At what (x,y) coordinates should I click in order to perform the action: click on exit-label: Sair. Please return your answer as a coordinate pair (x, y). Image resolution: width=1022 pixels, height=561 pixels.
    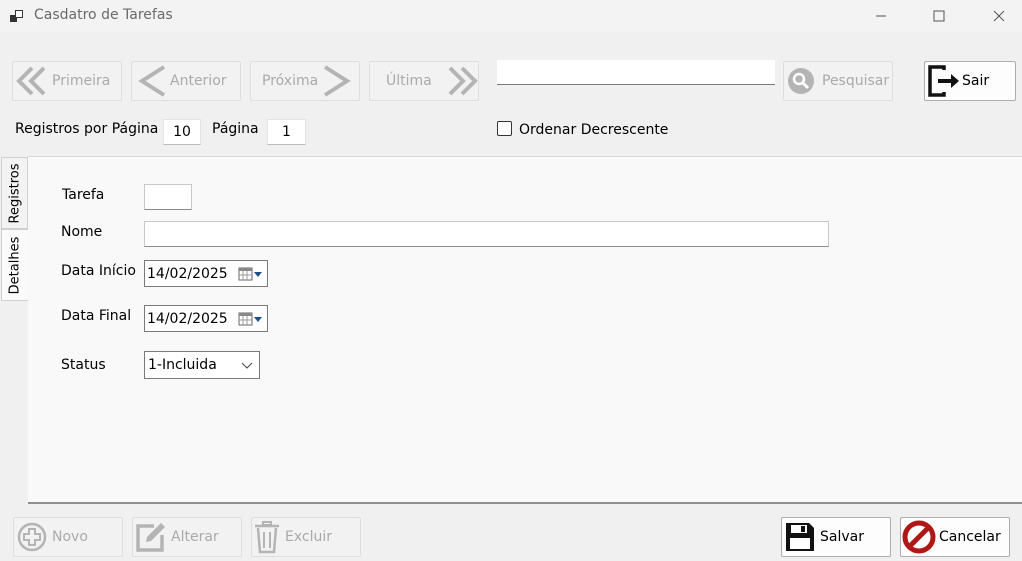
    Looking at the image, I should click on (976, 81).